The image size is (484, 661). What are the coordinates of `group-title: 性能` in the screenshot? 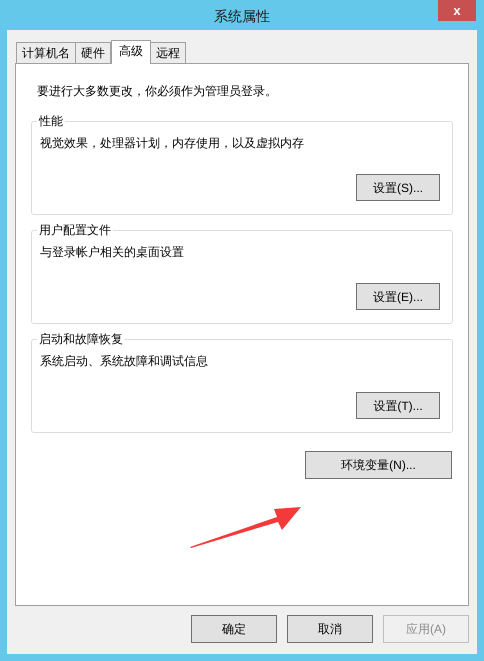 It's located at (51, 121).